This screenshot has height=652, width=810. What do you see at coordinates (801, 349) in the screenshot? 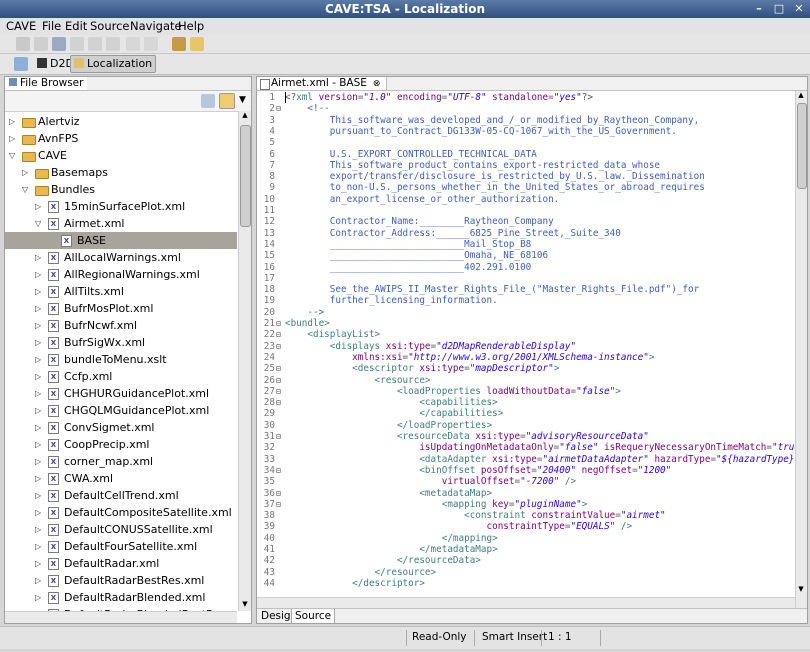
I see `editor-vertical-scrollbar: ▲ ▼` at bounding box center [801, 349].